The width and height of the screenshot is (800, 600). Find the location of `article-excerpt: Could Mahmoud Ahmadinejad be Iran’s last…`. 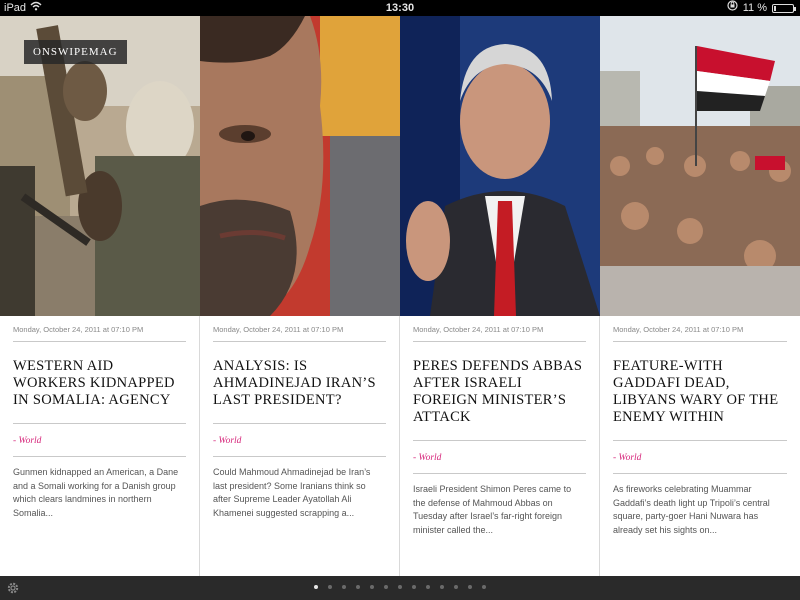

article-excerpt: Could Mahmoud Ahmadinejad be Iran’s last… is located at coordinates (292, 492).